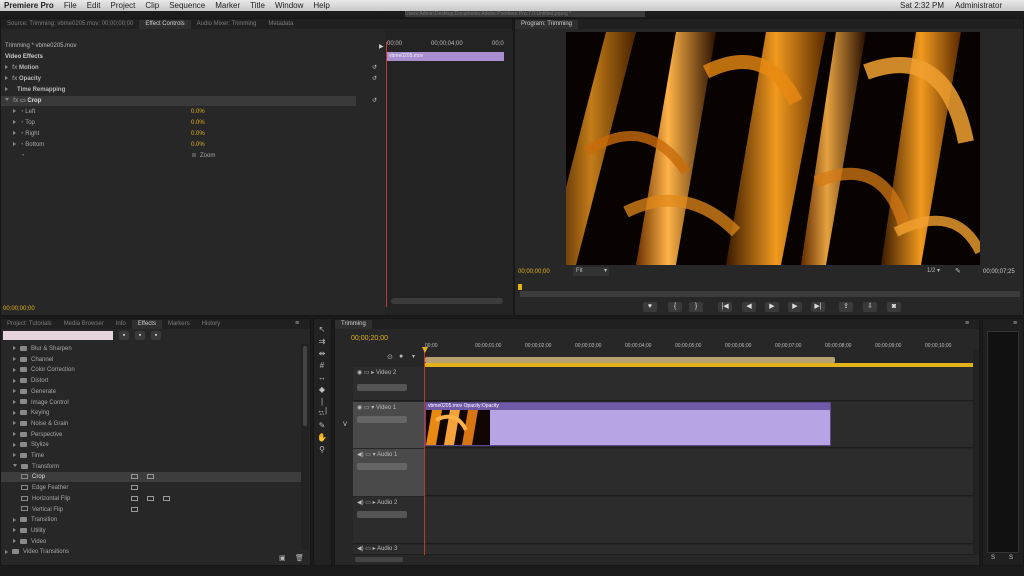 This screenshot has height=576, width=1024. What do you see at coordinates (151, 520) in the screenshot?
I see `effects-folder: Transition` at bounding box center [151, 520].